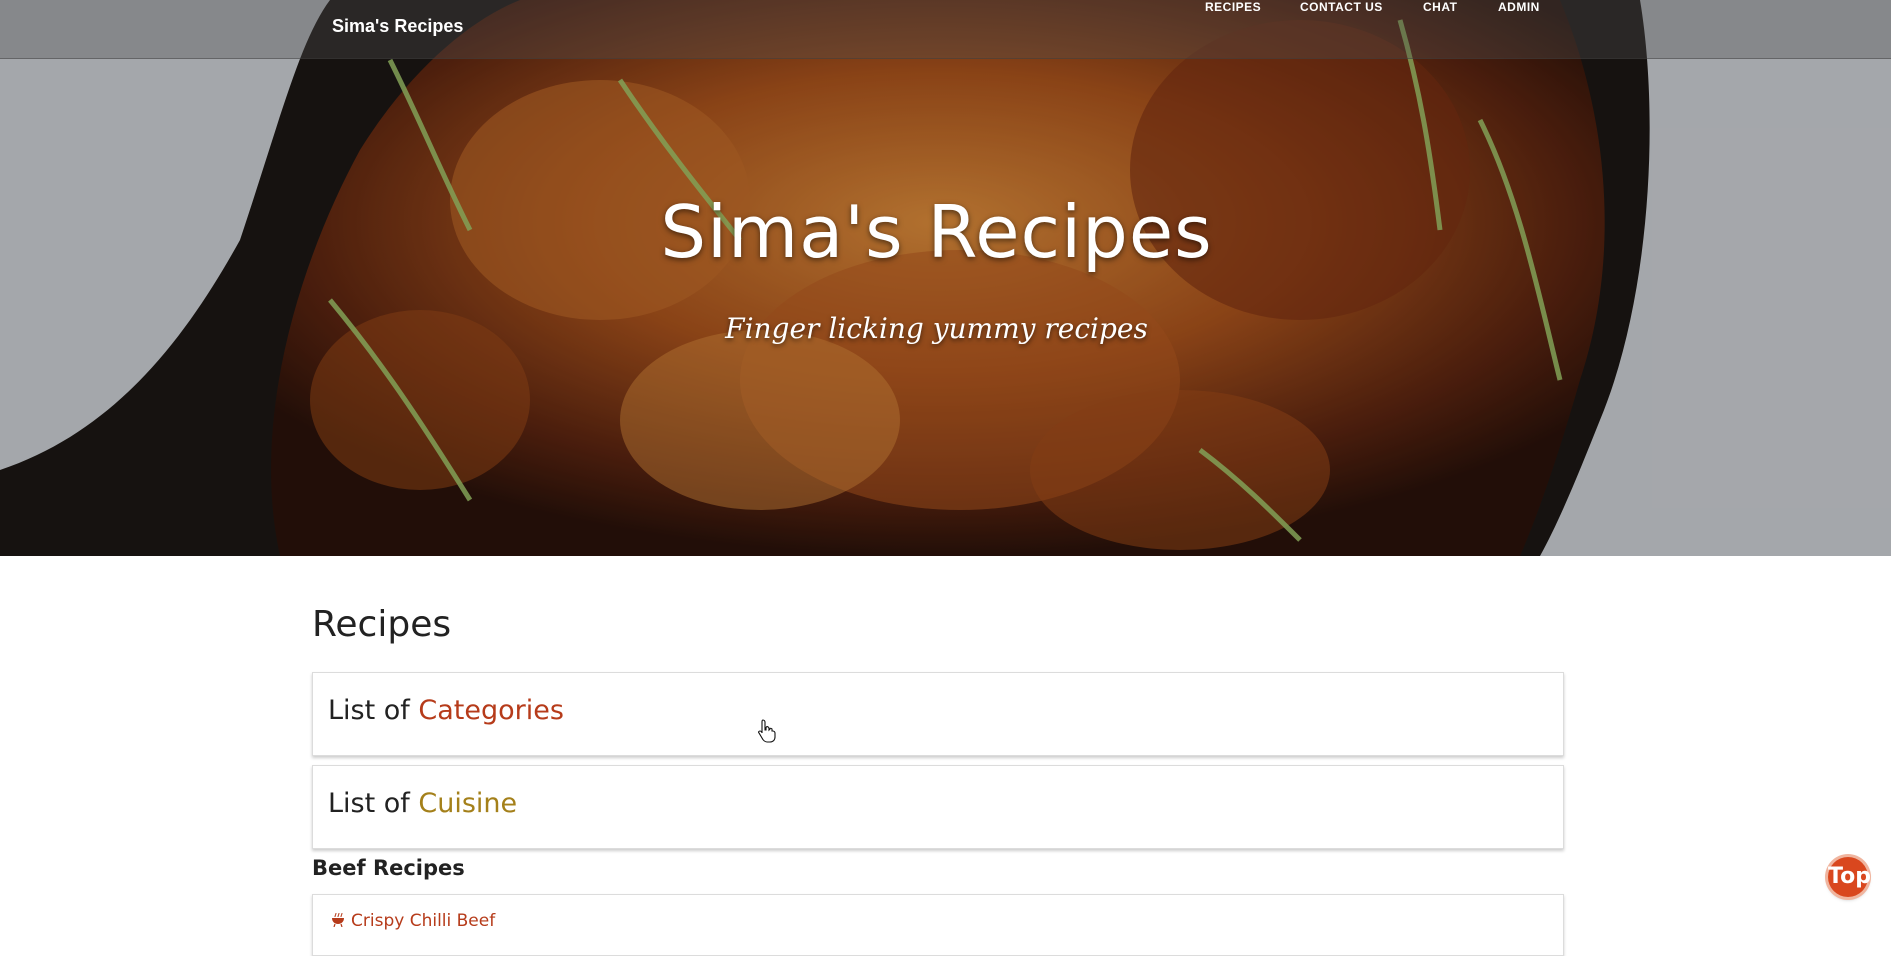  Describe the element at coordinates (397, 26) in the screenshot. I see `brand-link: Sima's Recipes` at that location.